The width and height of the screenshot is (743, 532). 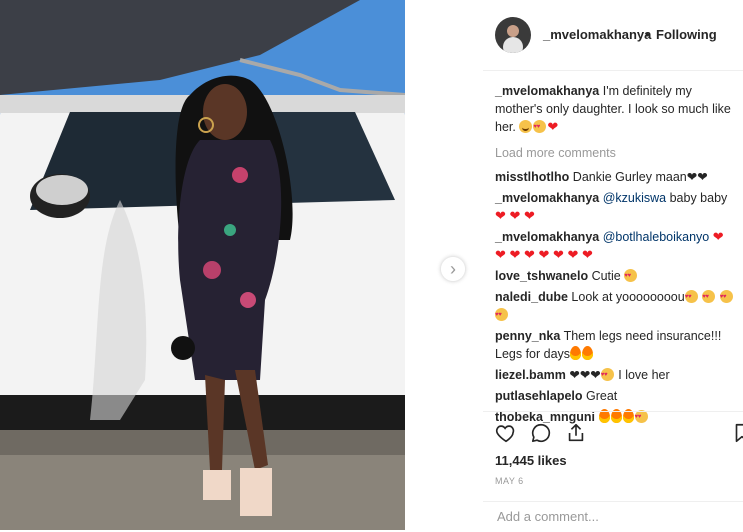 I want to click on comment: _mvelomakhanya @kzukiswa baby baby ❤ ❤ ❤, so click(x=617, y=207).